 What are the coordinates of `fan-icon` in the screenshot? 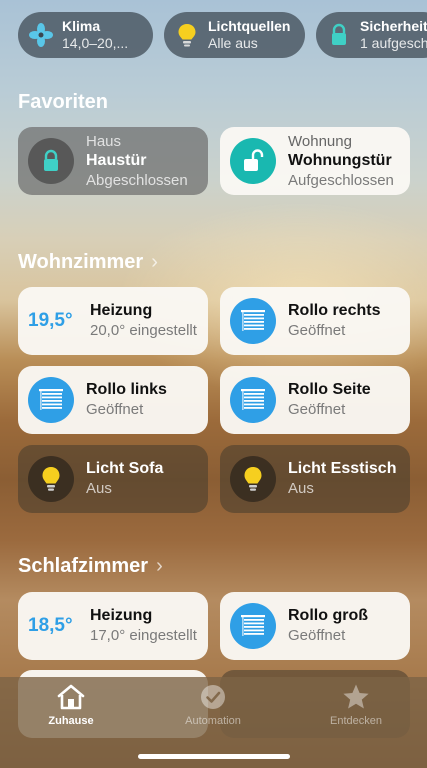 It's located at (41, 35).